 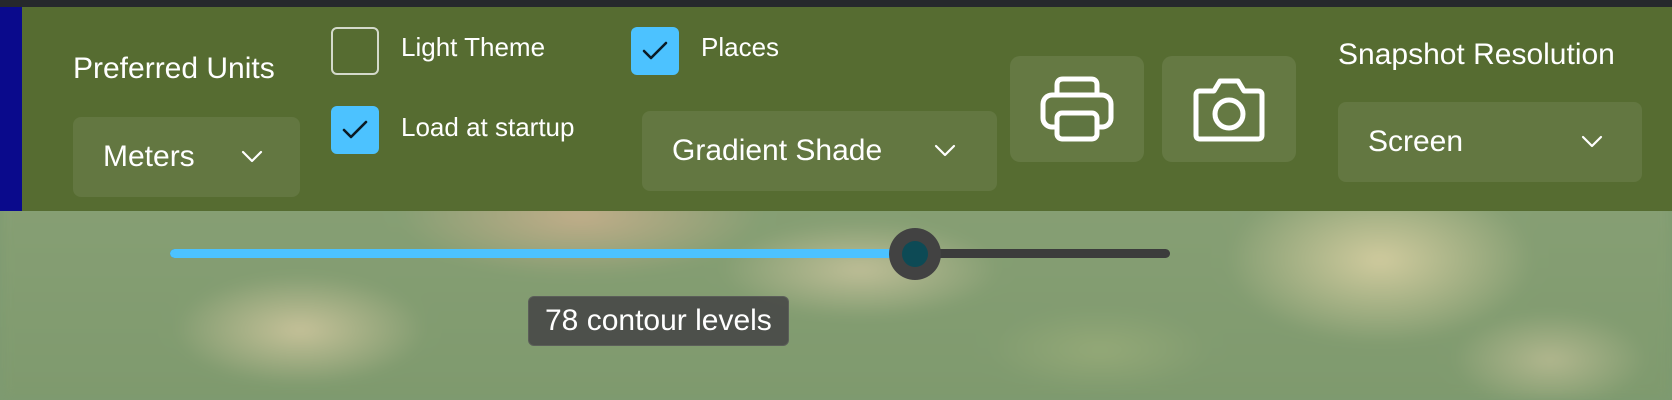 What do you see at coordinates (488, 127) in the screenshot?
I see `load-at-startup-label: Load at startup` at bounding box center [488, 127].